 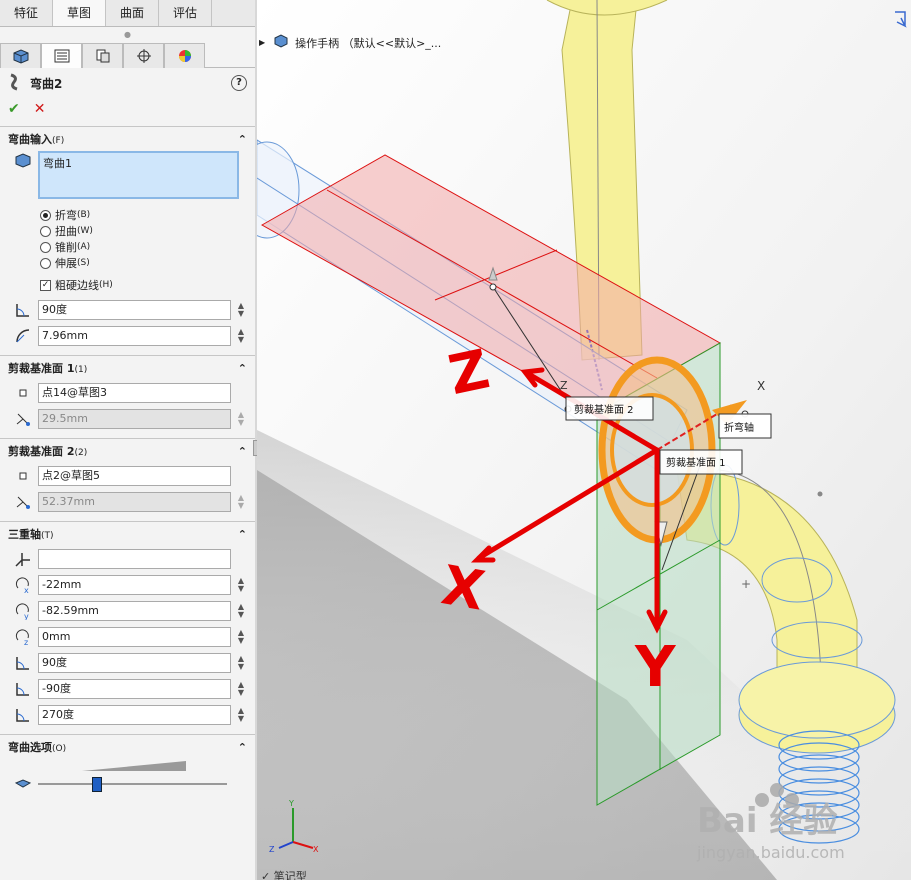 I want to click on bend-input-title: 弯曲输入, so click(x=30, y=139).